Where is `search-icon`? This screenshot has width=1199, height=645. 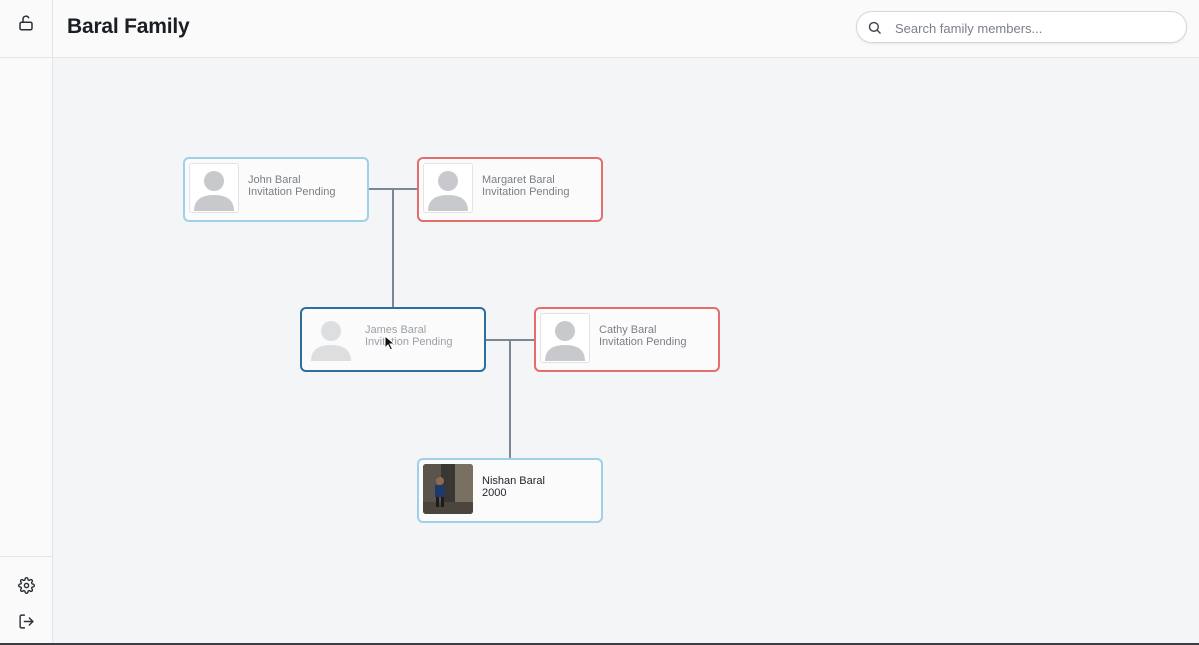 search-icon is located at coordinates (874, 27).